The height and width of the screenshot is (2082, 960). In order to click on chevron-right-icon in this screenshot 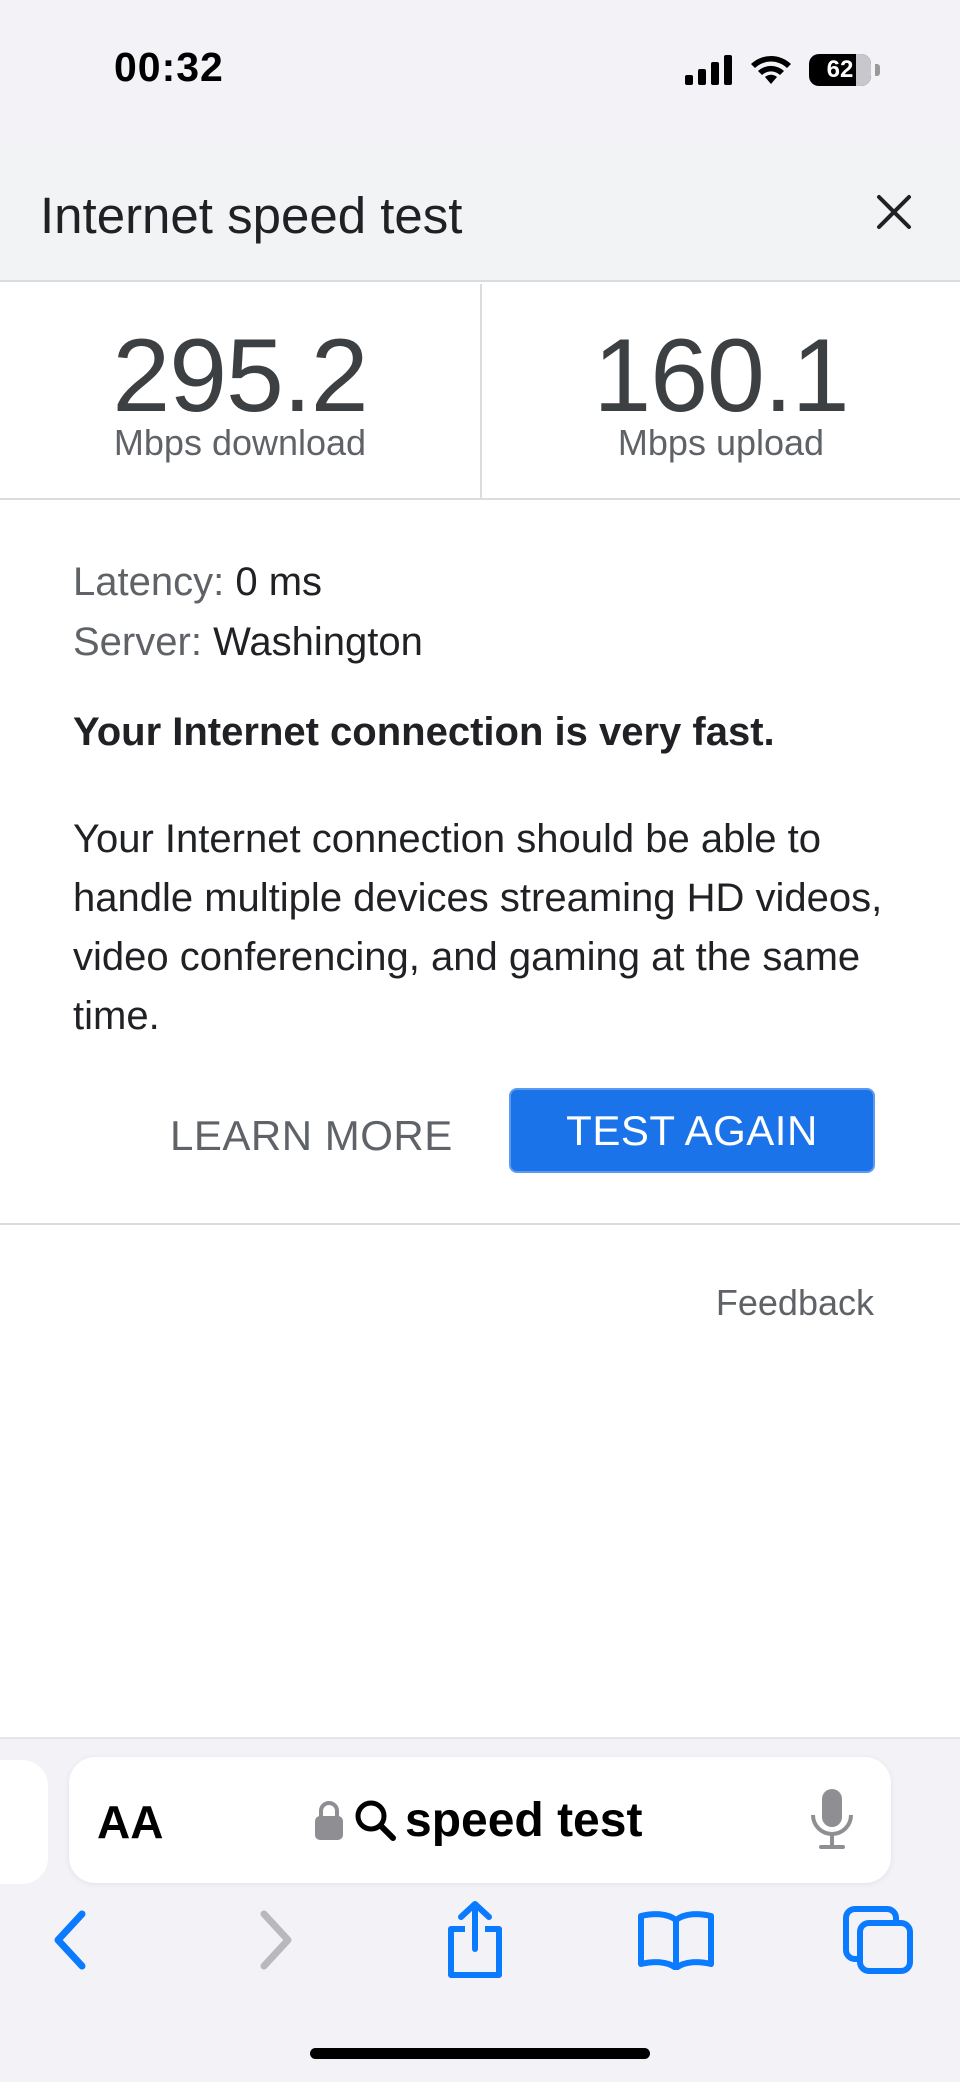, I will do `click(276, 1940)`.